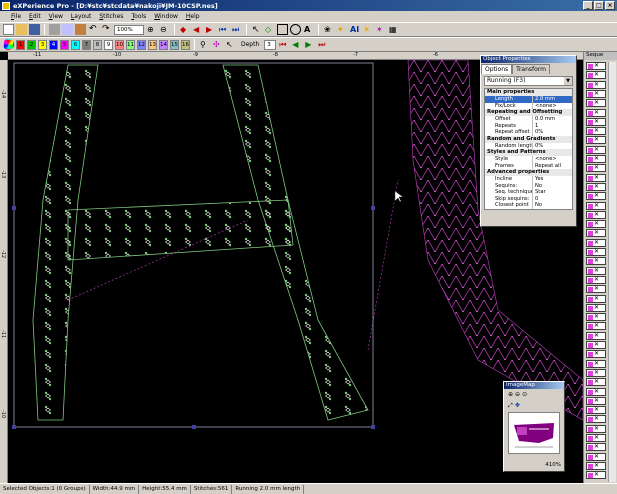 This screenshot has height=494, width=617. I want to click on needle-icon: ⚲, so click(204, 44).